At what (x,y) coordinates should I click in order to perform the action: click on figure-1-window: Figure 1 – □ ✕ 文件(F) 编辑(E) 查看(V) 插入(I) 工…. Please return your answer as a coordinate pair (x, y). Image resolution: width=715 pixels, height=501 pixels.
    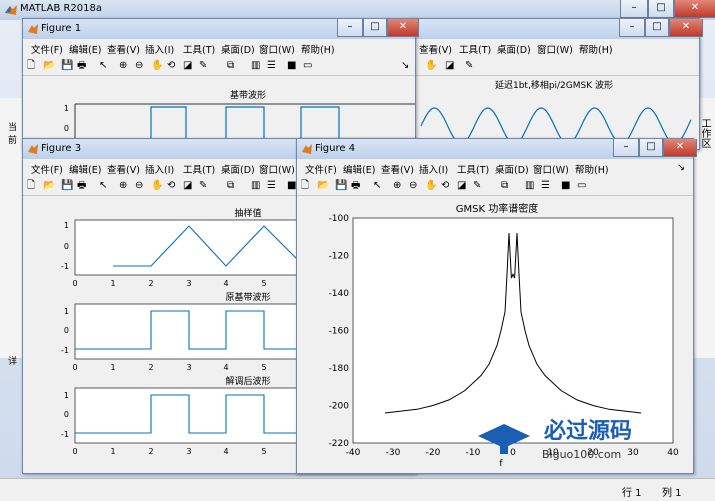
    Looking at the image, I should click on (220, 84).